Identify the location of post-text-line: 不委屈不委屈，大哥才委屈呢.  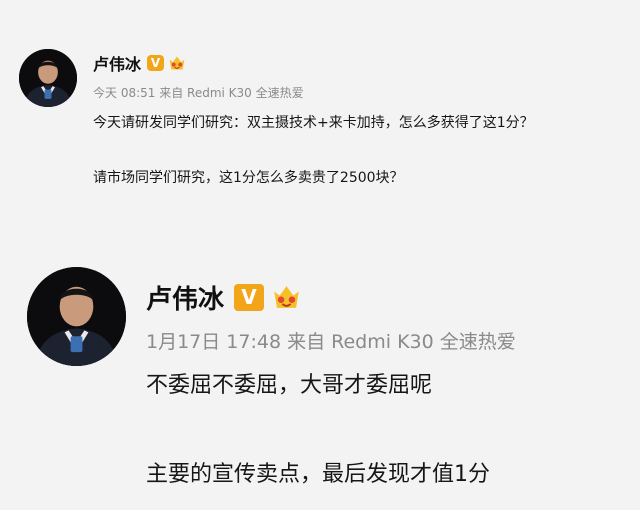
(289, 385).